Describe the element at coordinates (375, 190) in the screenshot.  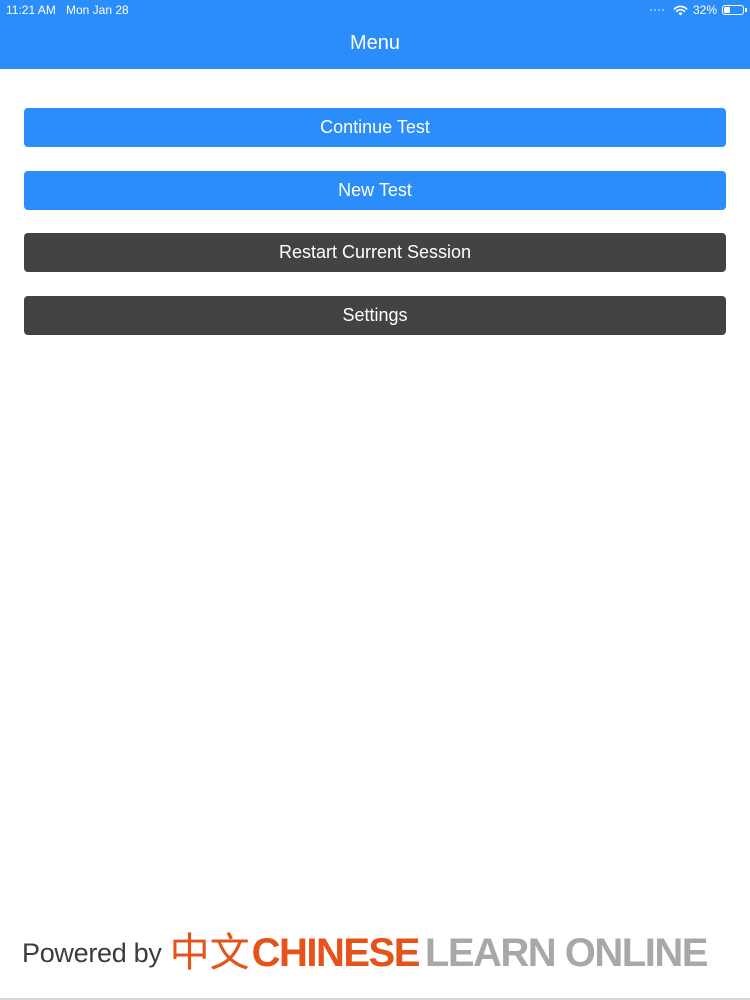
I see `new-test-button: New Test` at that location.